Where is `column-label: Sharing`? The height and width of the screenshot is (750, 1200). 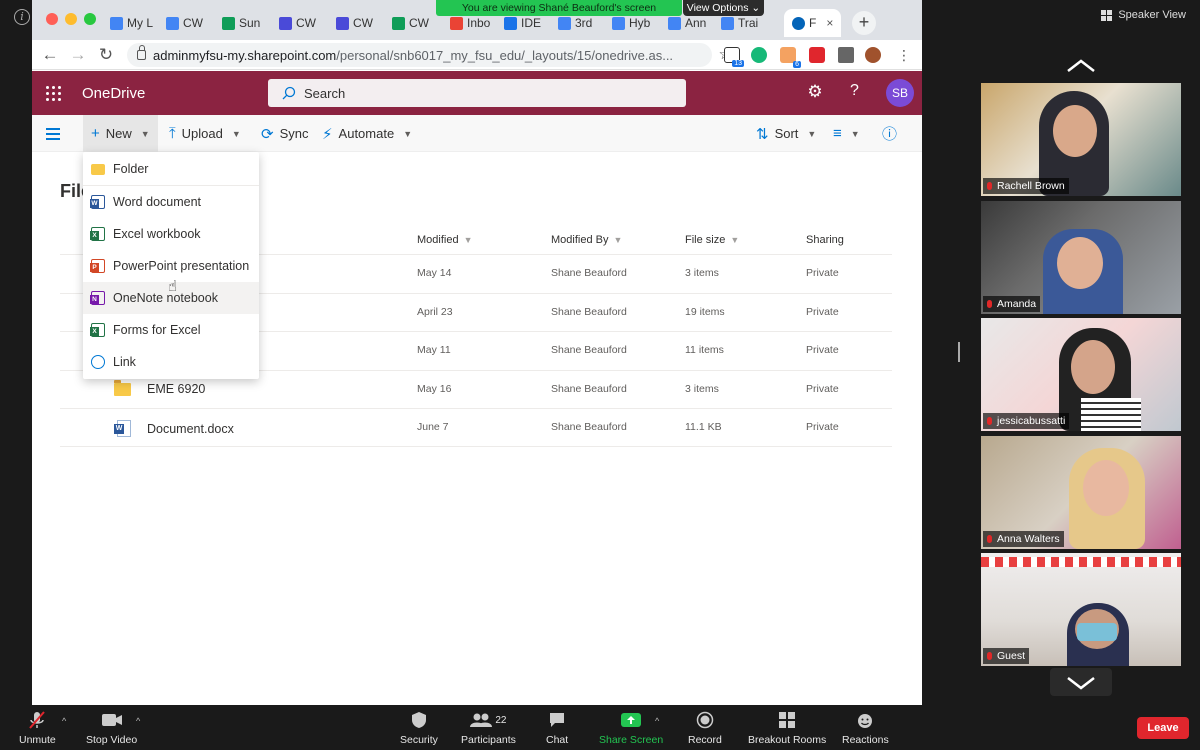 column-label: Sharing is located at coordinates (825, 240).